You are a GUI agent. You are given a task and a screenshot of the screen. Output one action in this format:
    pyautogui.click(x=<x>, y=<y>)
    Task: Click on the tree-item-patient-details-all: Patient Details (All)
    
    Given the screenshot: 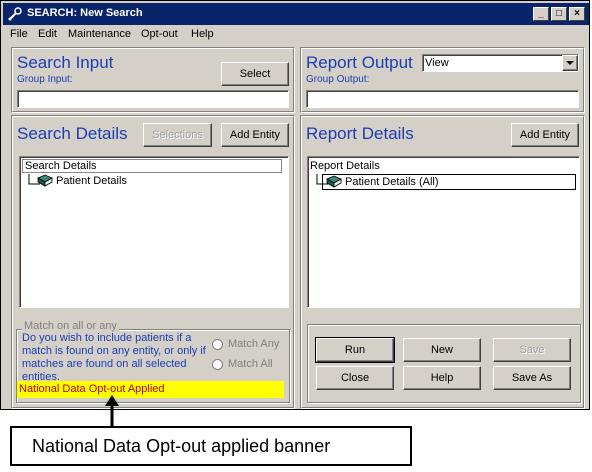 What is the action you would take?
    pyautogui.click(x=392, y=182)
    